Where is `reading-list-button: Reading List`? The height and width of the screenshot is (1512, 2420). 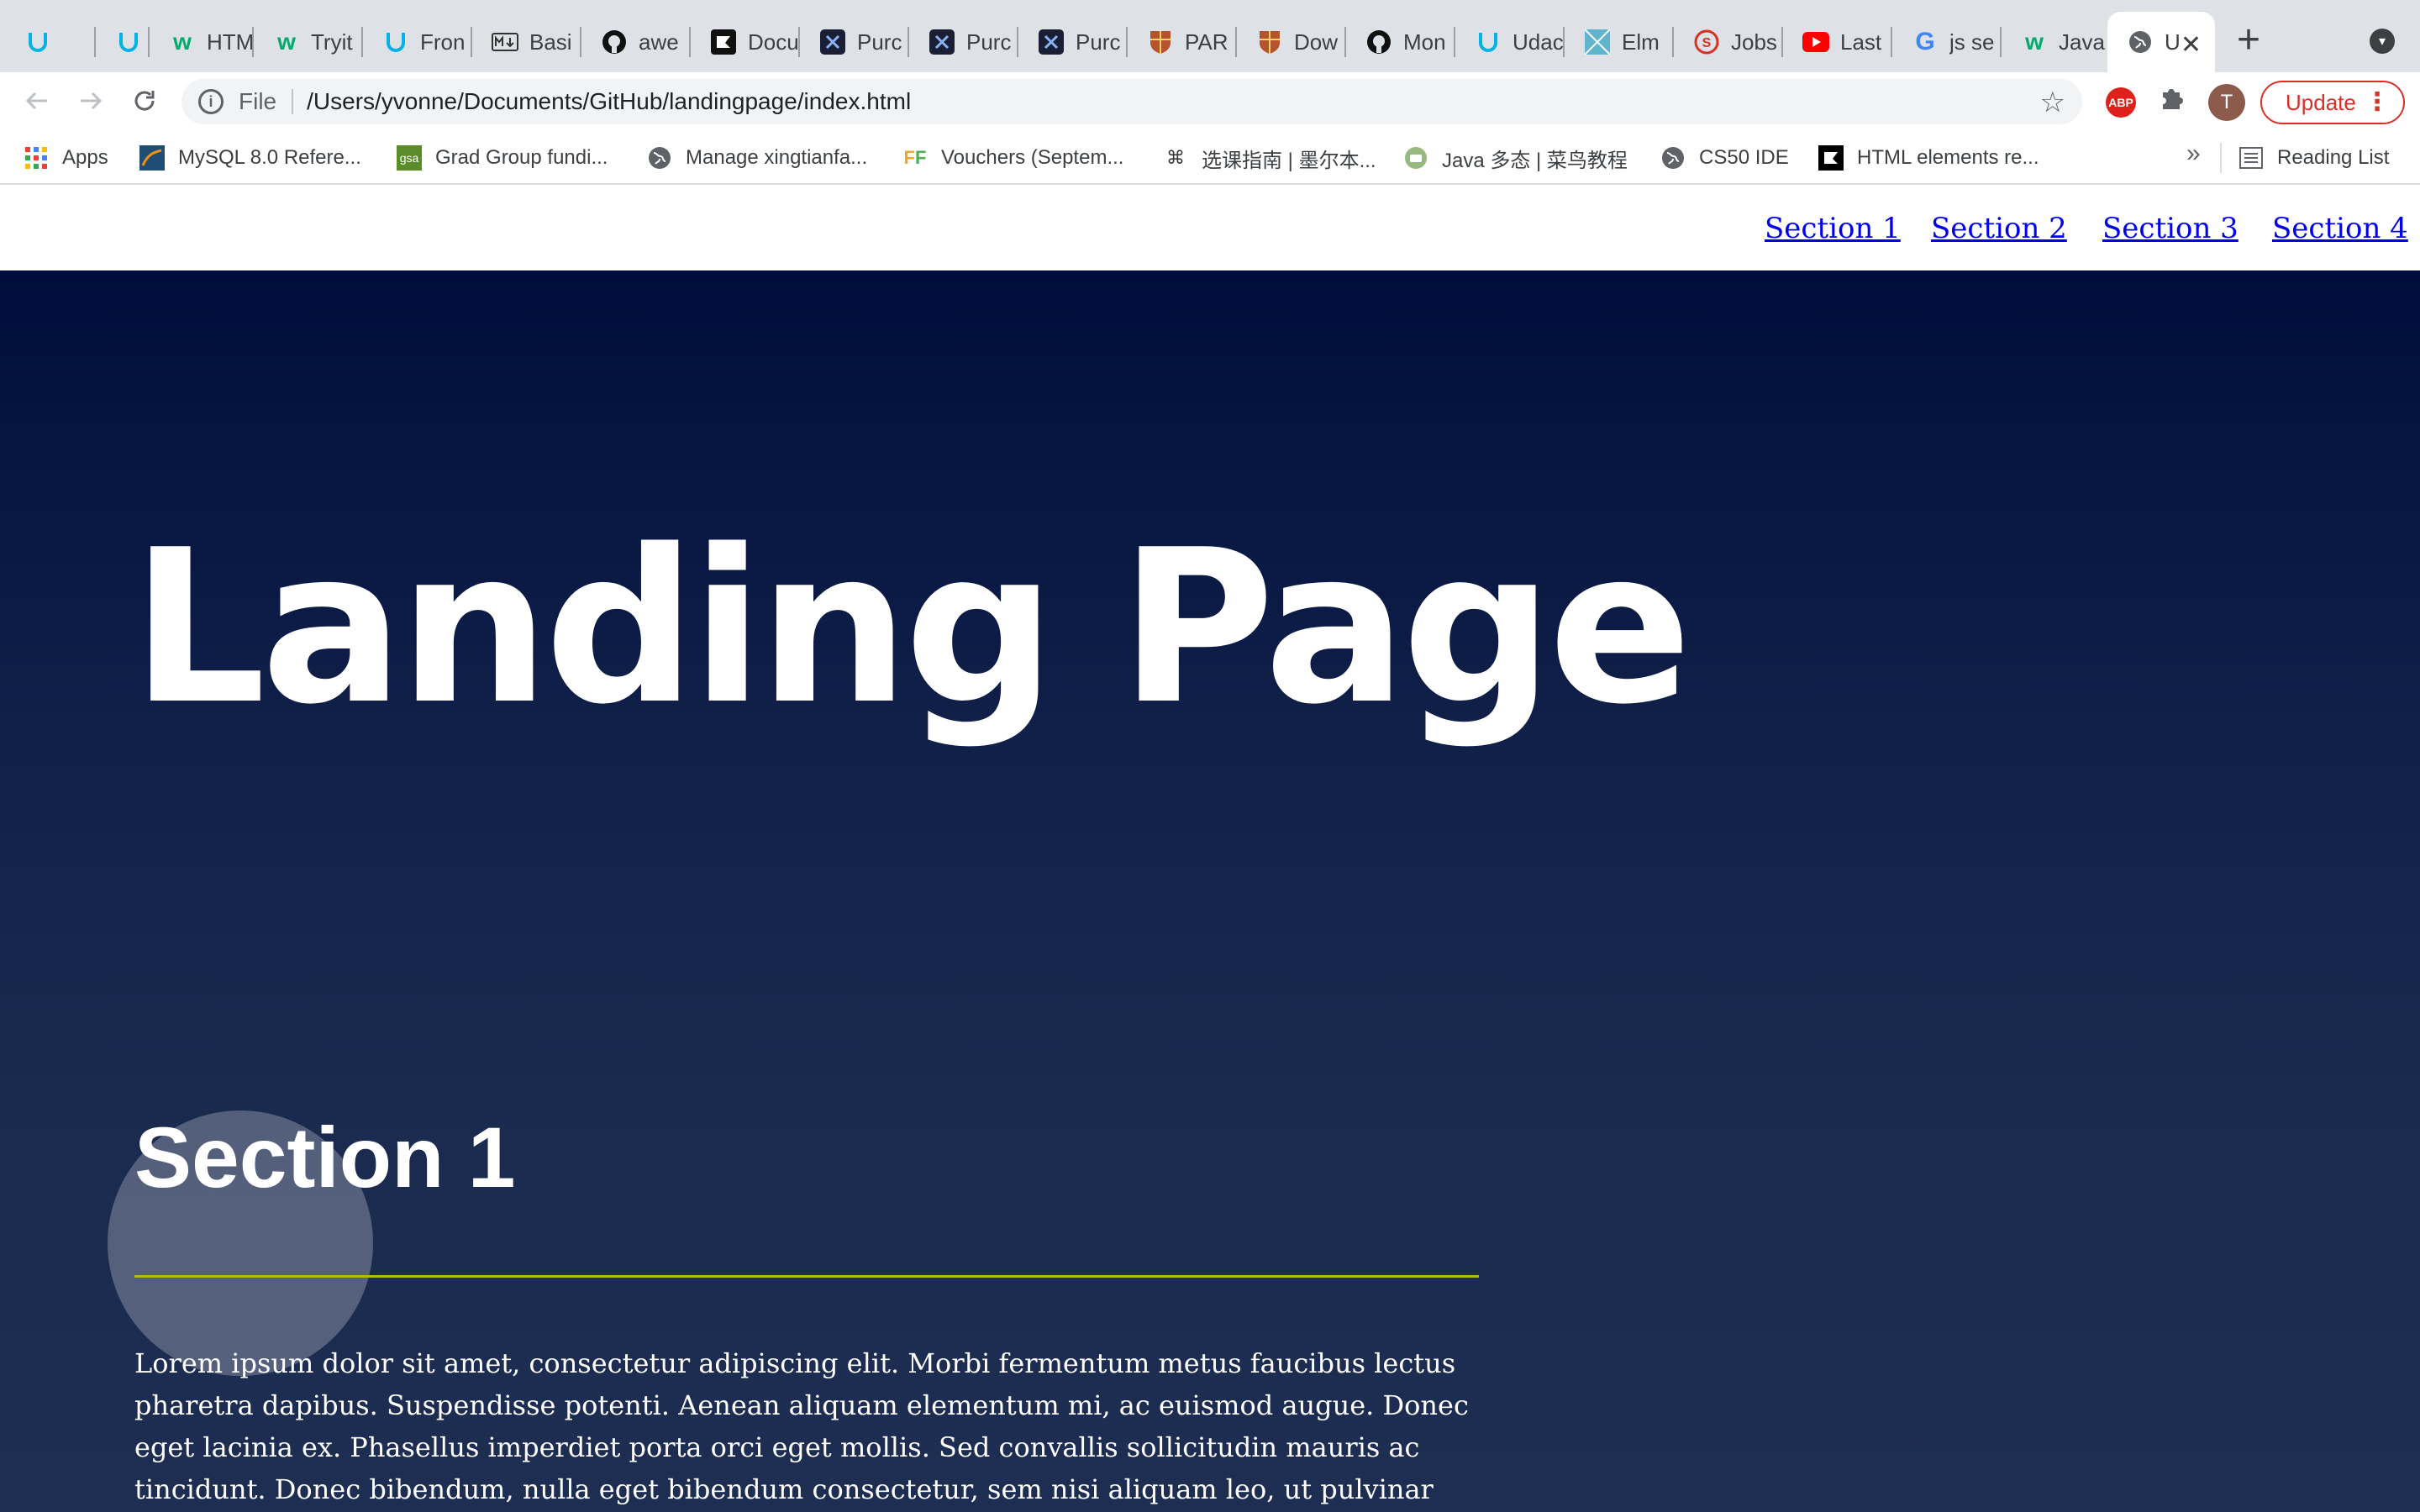 reading-list-button: Reading List is located at coordinates (2313, 158).